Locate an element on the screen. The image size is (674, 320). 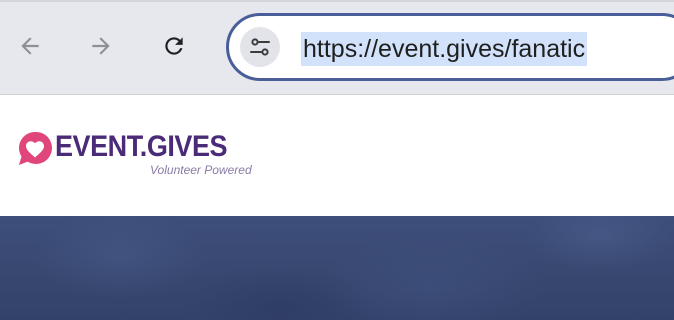
heart-speech-bubble-icon is located at coordinates (35, 148).